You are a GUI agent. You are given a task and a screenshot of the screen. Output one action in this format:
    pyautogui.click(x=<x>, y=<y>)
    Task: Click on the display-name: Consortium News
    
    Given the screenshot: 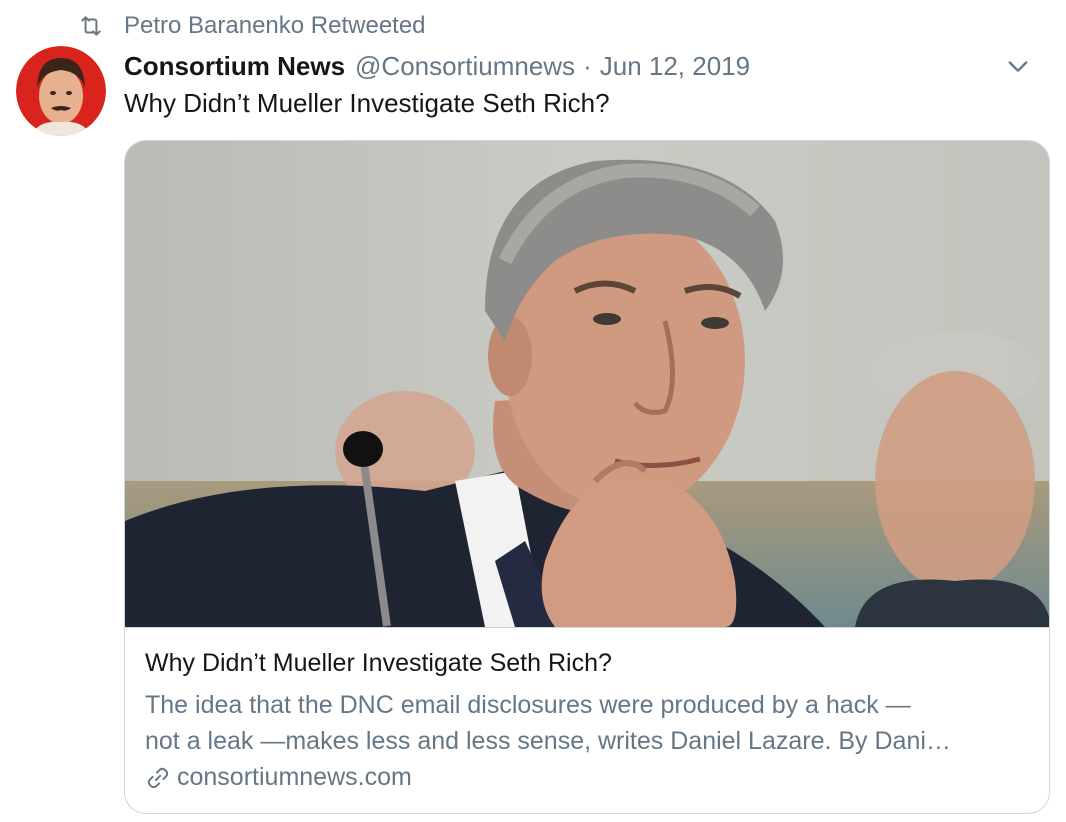 What is the action you would take?
    pyautogui.click(x=234, y=66)
    